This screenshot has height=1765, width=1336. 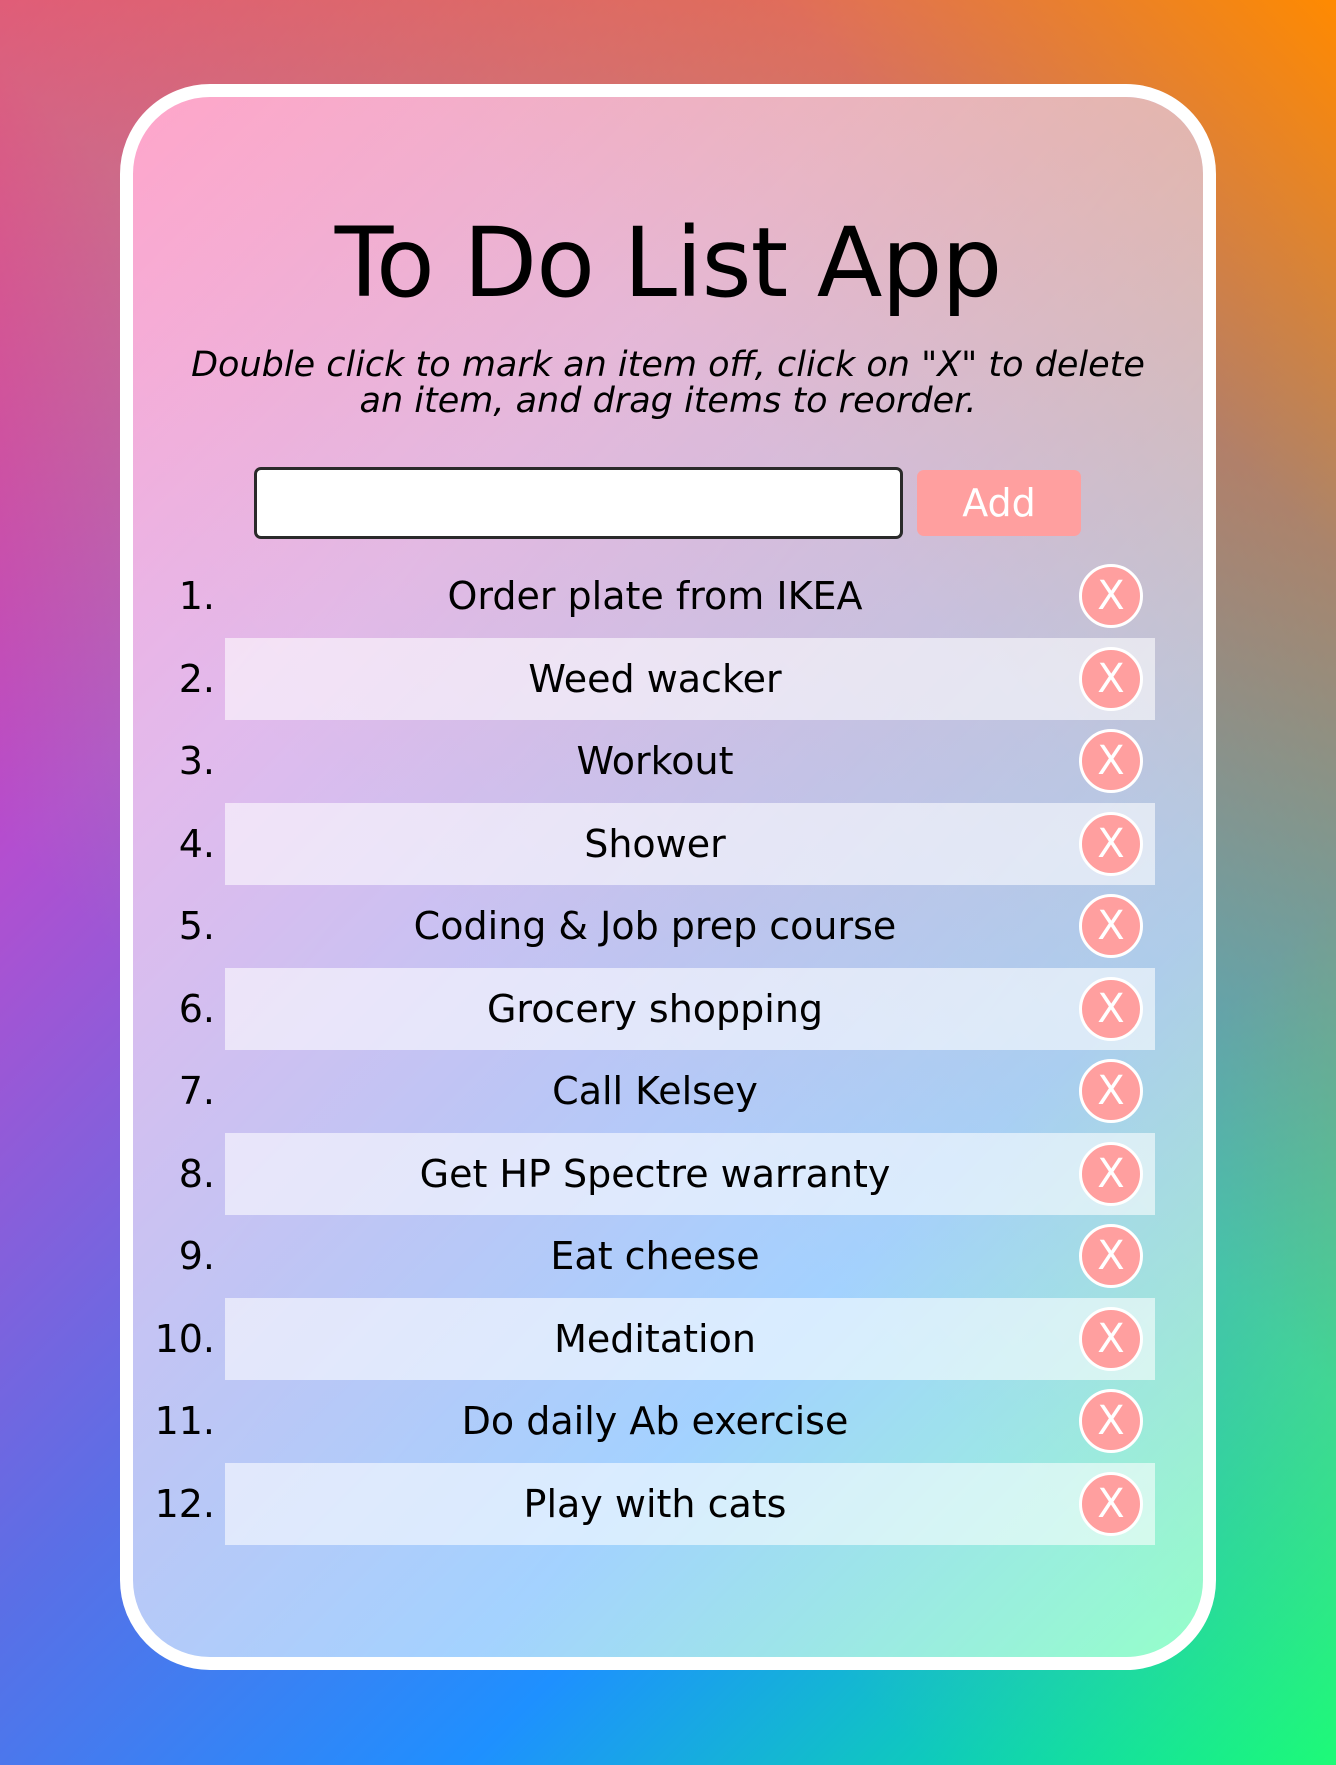 What do you see at coordinates (655, 1091) in the screenshot?
I see `item-text: Call Kelsey` at bounding box center [655, 1091].